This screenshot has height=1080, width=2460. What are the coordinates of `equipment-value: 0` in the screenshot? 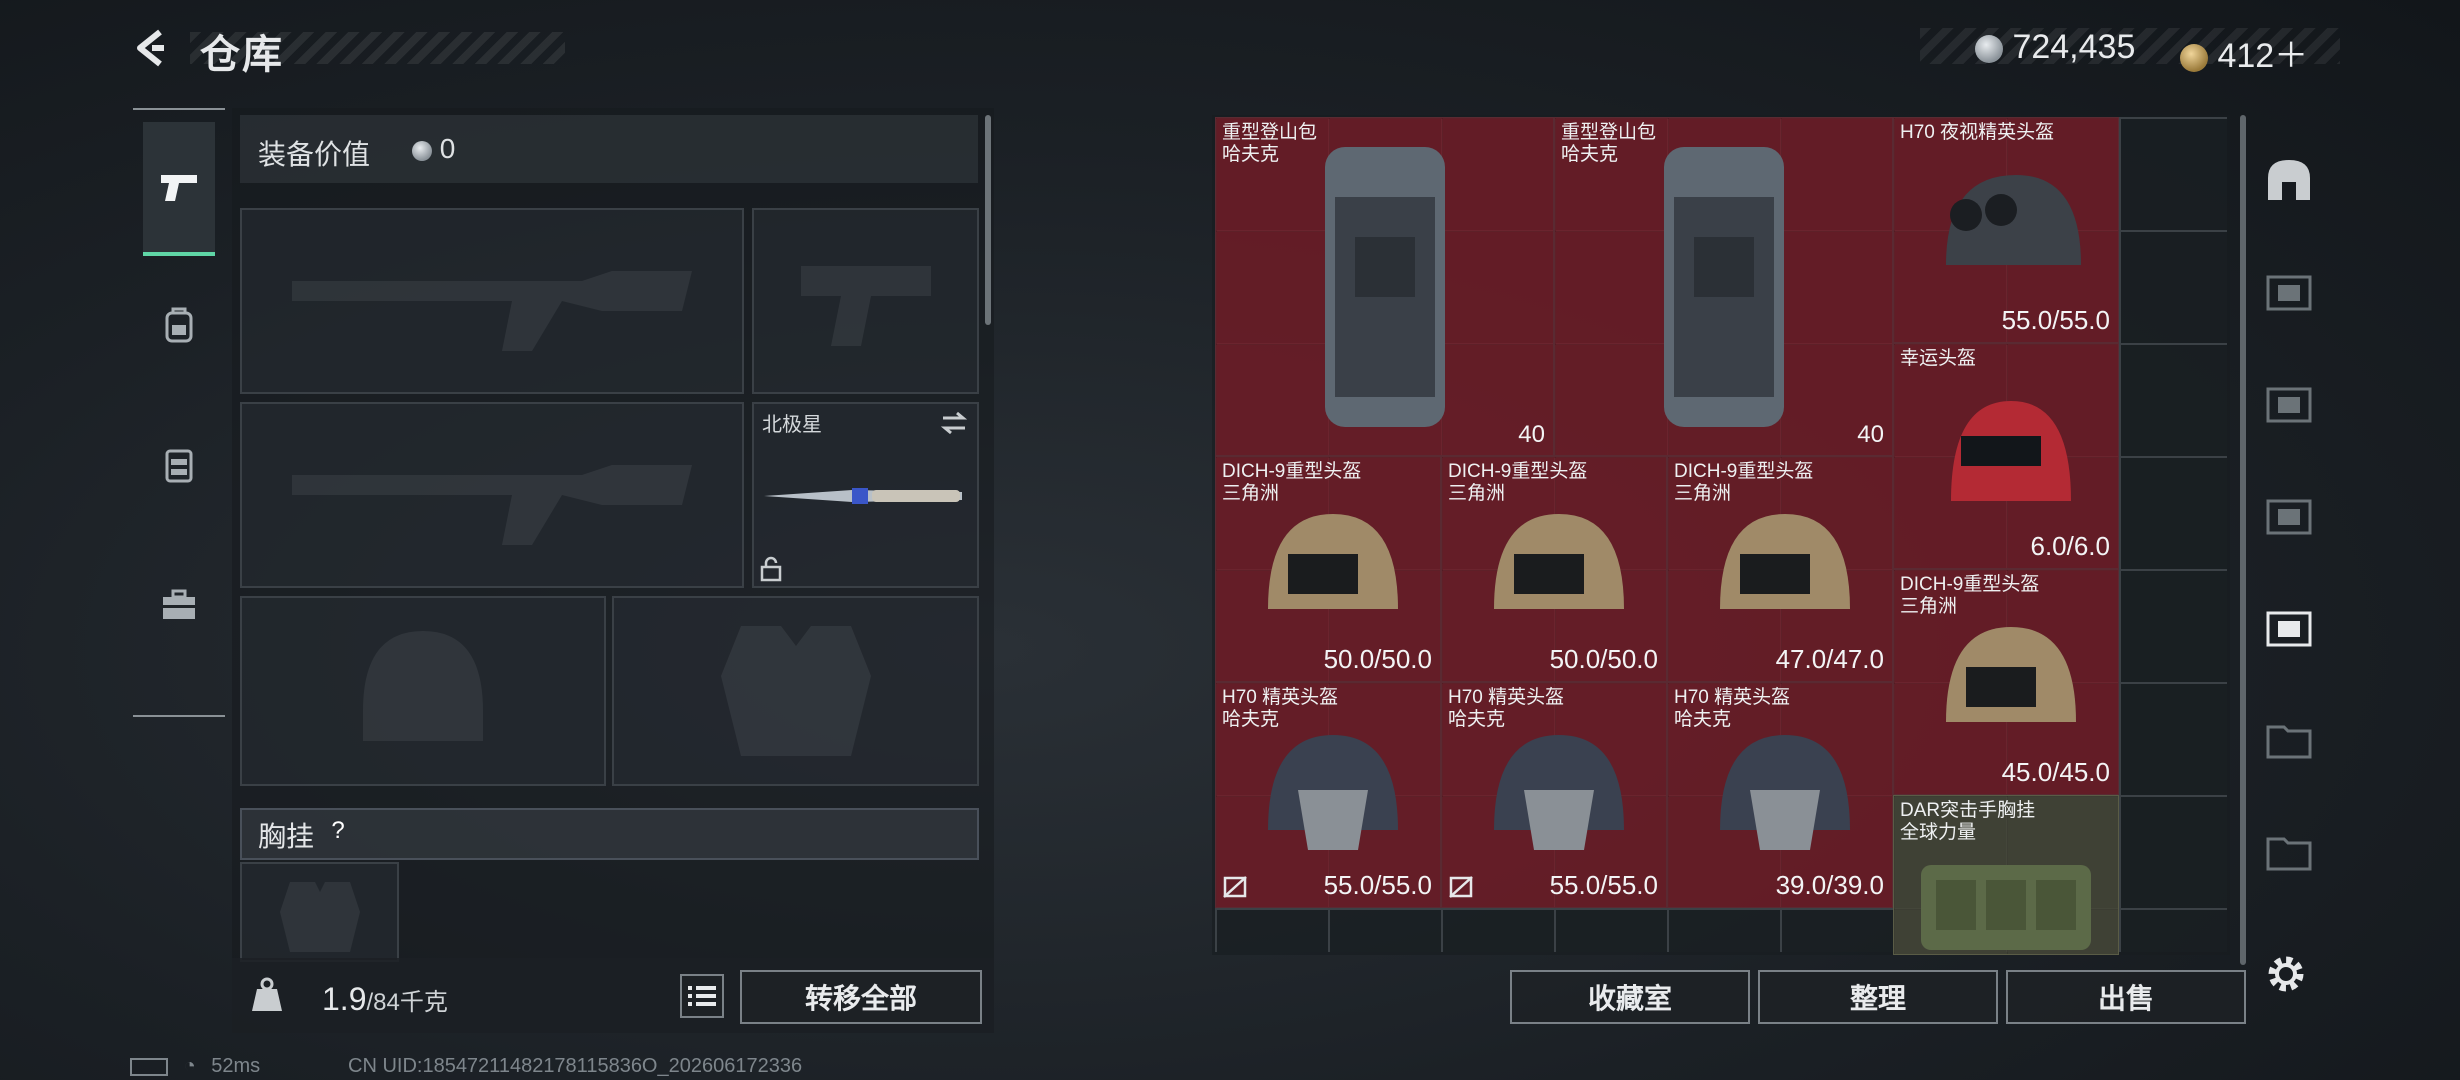 It's located at (433, 149).